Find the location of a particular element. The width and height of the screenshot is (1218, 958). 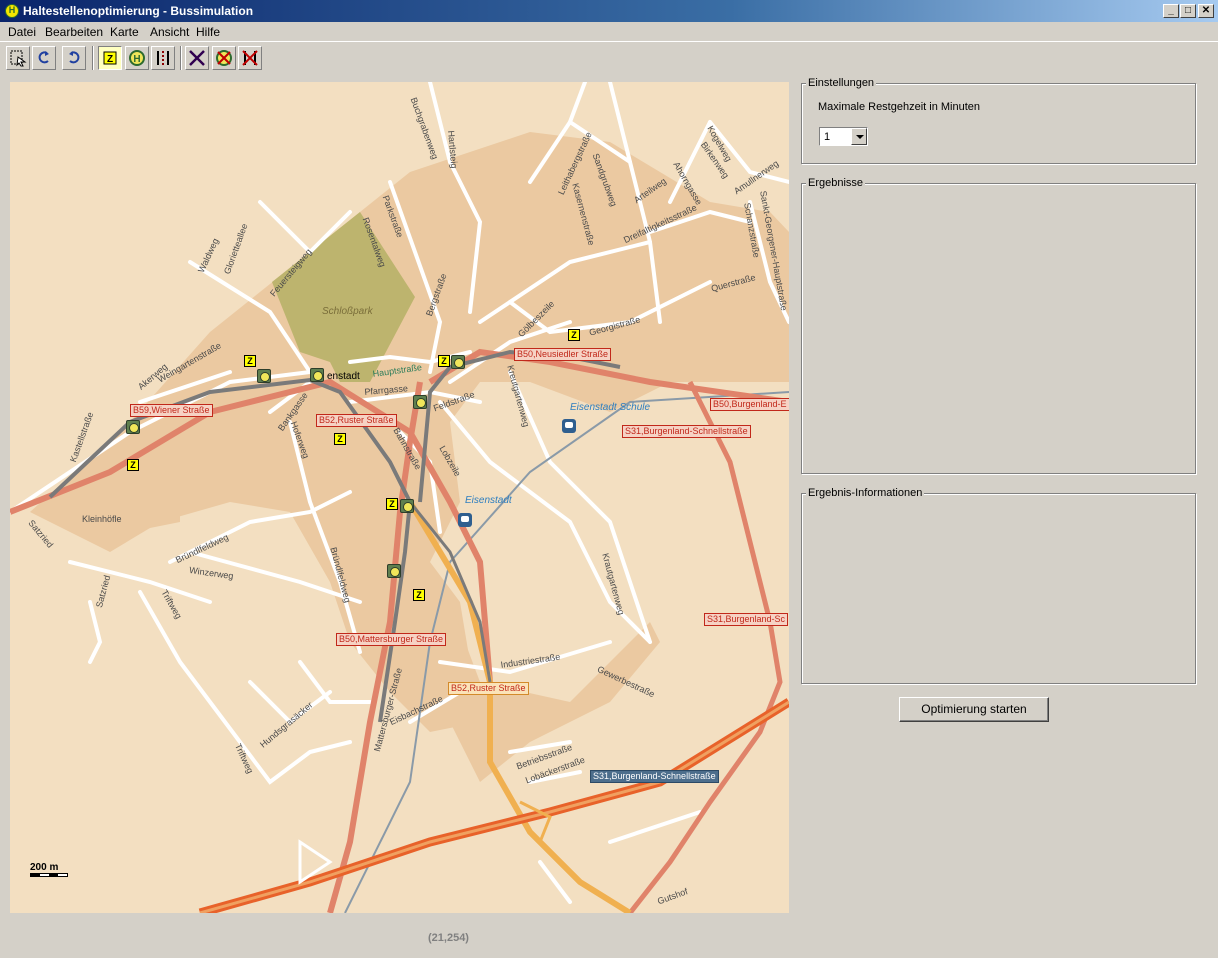

scale-bar is located at coordinates (49, 875).